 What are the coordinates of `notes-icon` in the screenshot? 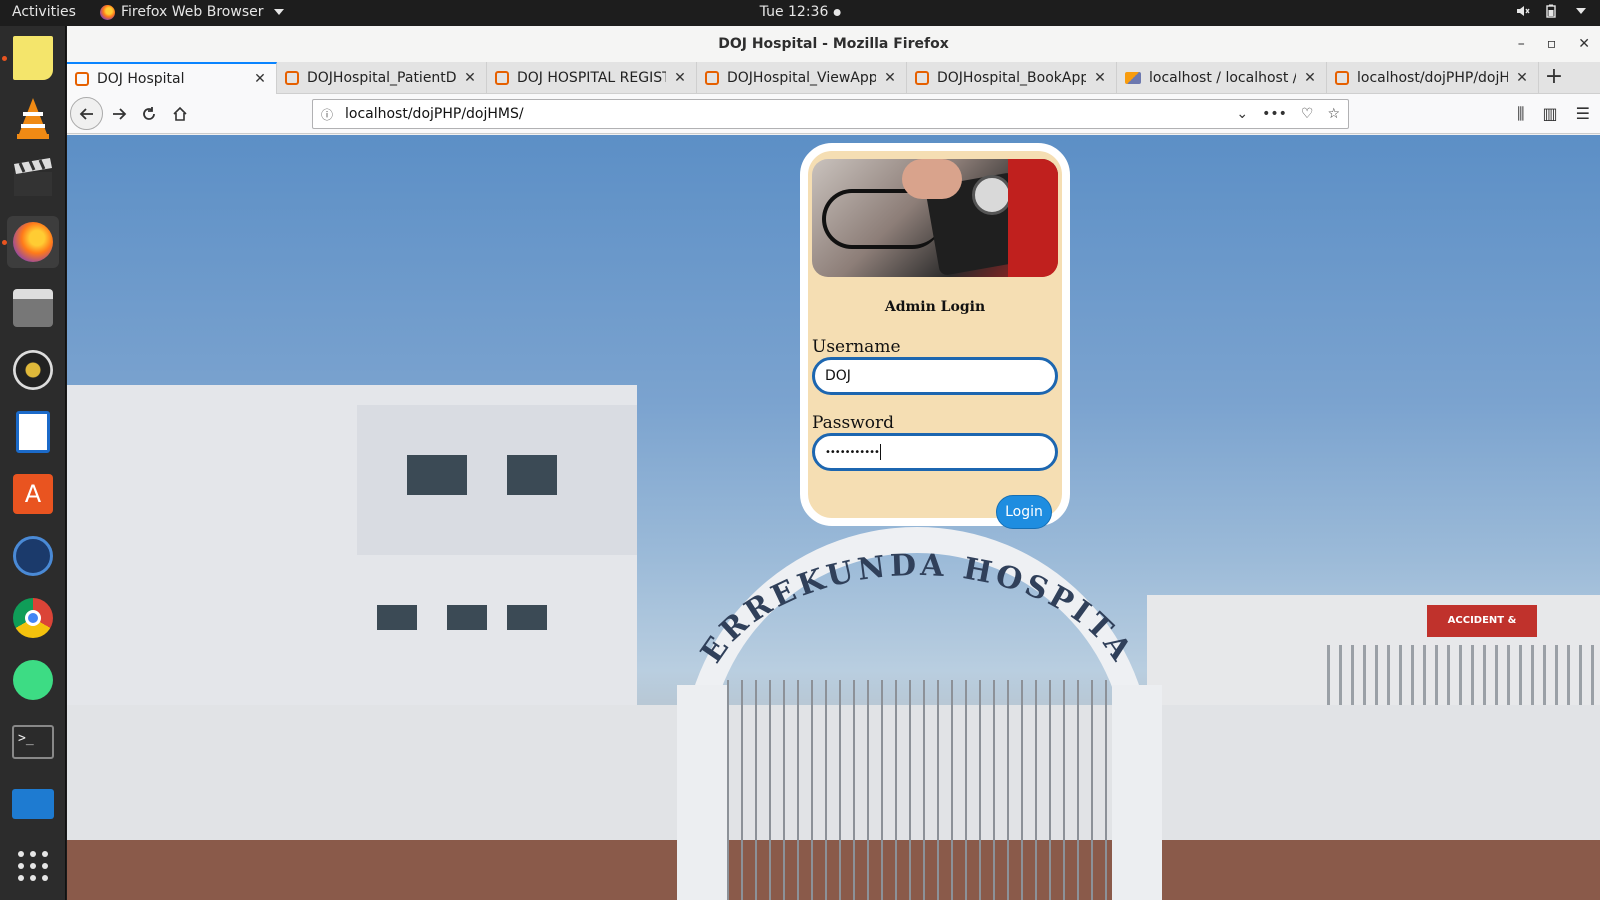 It's located at (33, 58).